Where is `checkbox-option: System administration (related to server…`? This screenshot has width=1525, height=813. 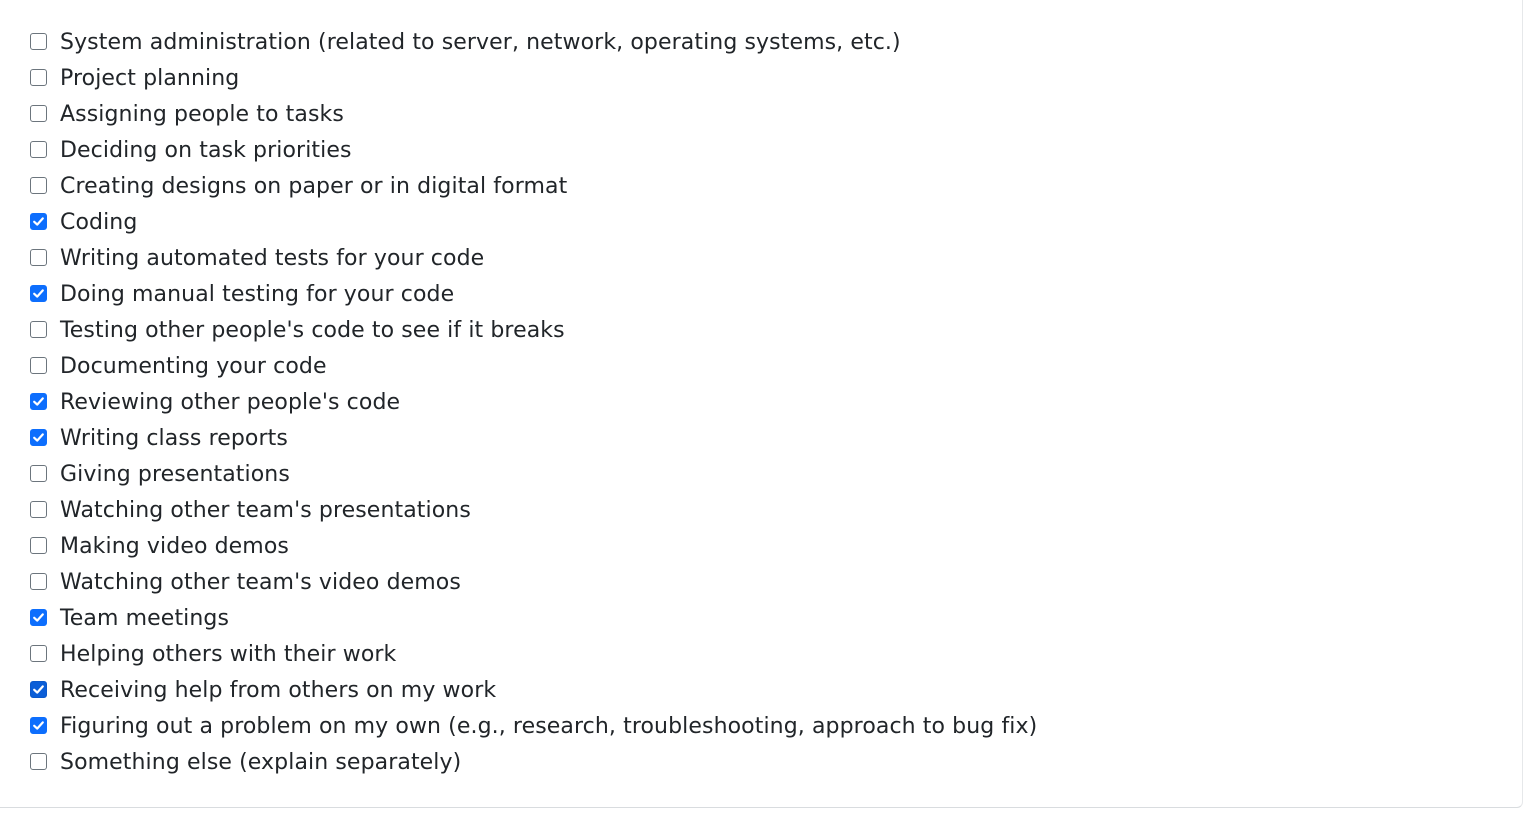 checkbox-option: System administration (related to server… is located at coordinates (533, 43).